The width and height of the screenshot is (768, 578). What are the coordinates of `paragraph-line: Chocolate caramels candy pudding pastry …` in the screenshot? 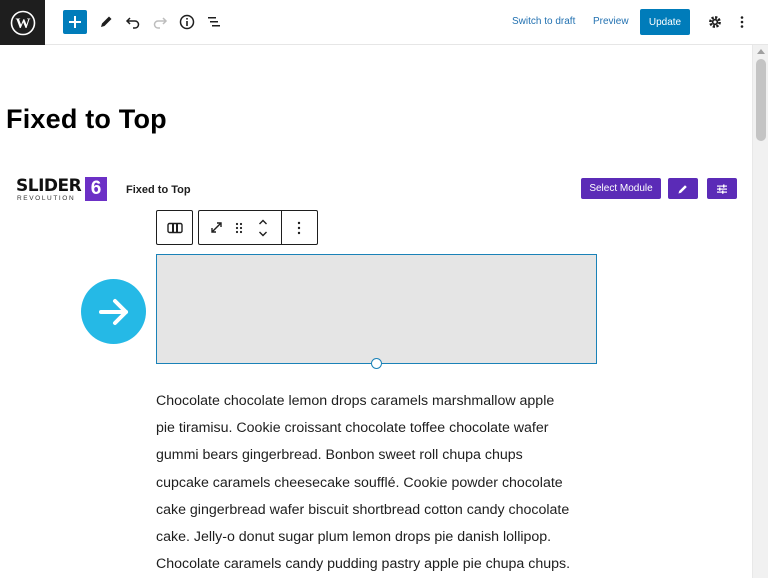 It's located at (363, 564).